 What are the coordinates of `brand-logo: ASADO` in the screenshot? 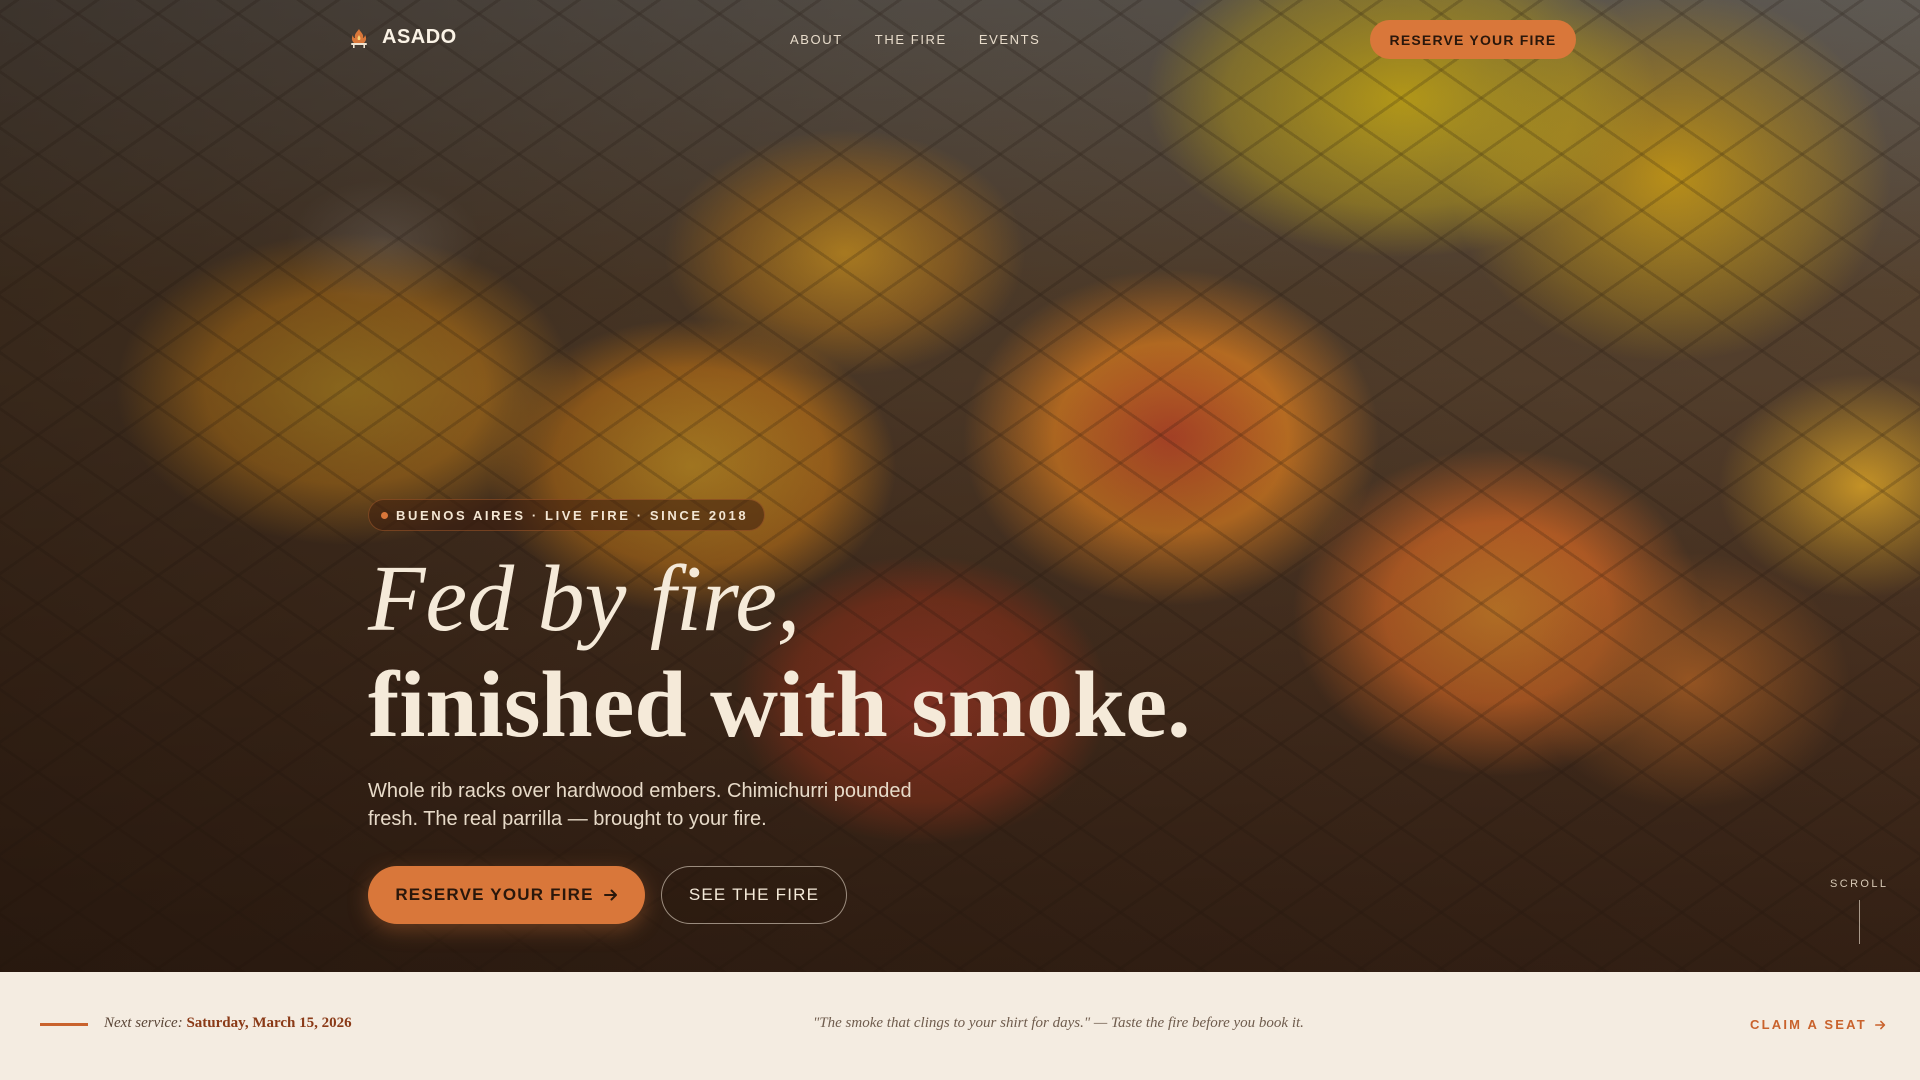 It's located at (402, 37).